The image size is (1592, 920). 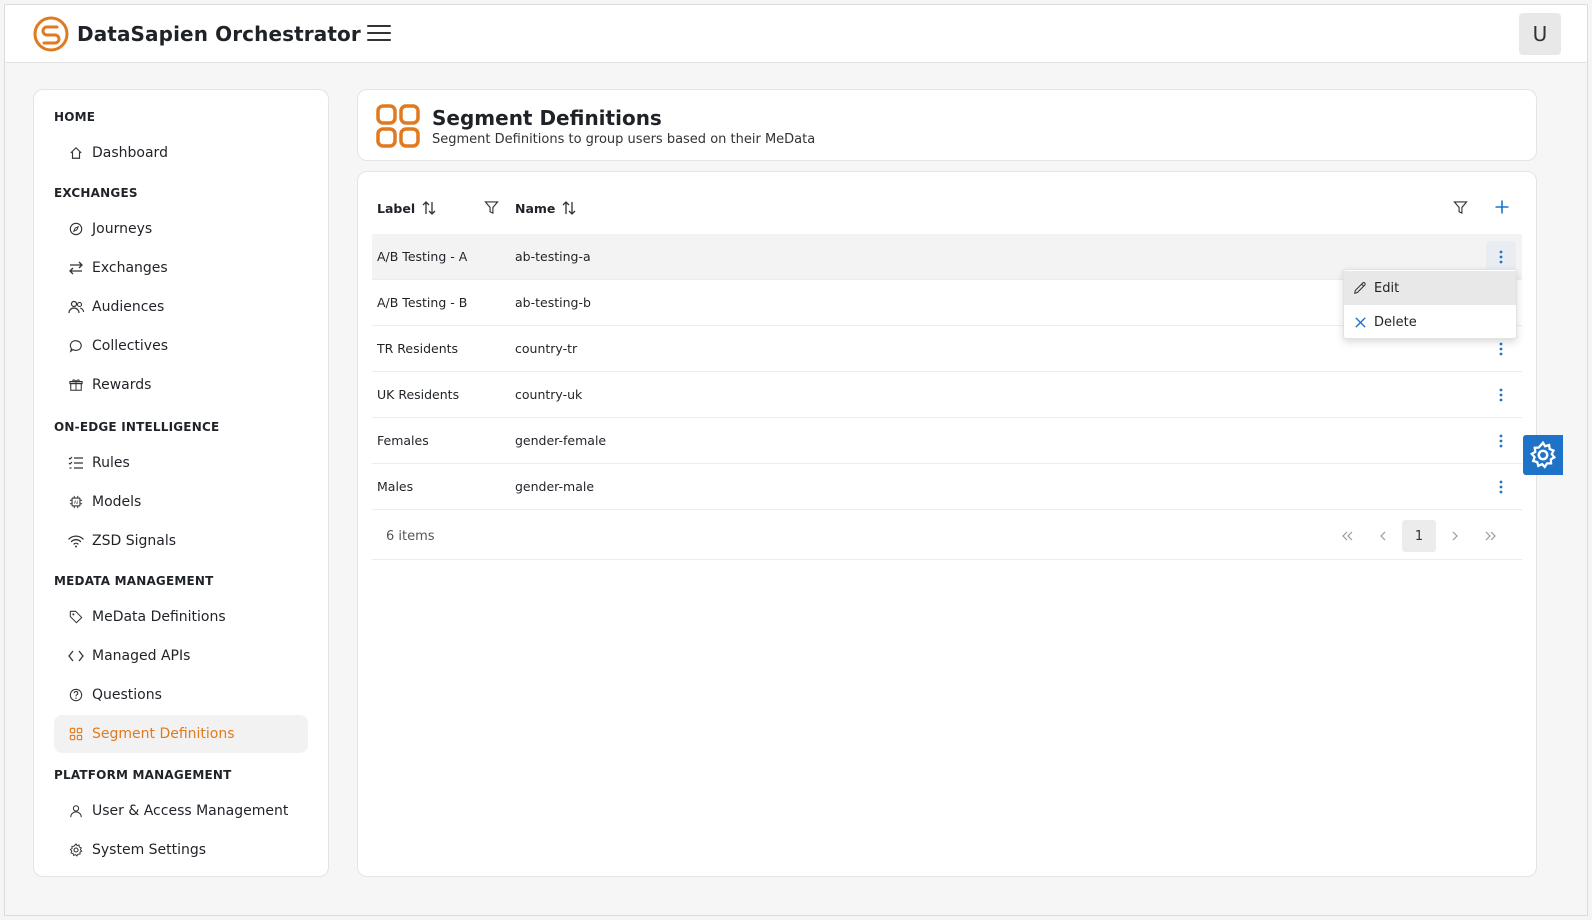 What do you see at coordinates (546, 348) in the screenshot?
I see `cell-name: country-tr` at bounding box center [546, 348].